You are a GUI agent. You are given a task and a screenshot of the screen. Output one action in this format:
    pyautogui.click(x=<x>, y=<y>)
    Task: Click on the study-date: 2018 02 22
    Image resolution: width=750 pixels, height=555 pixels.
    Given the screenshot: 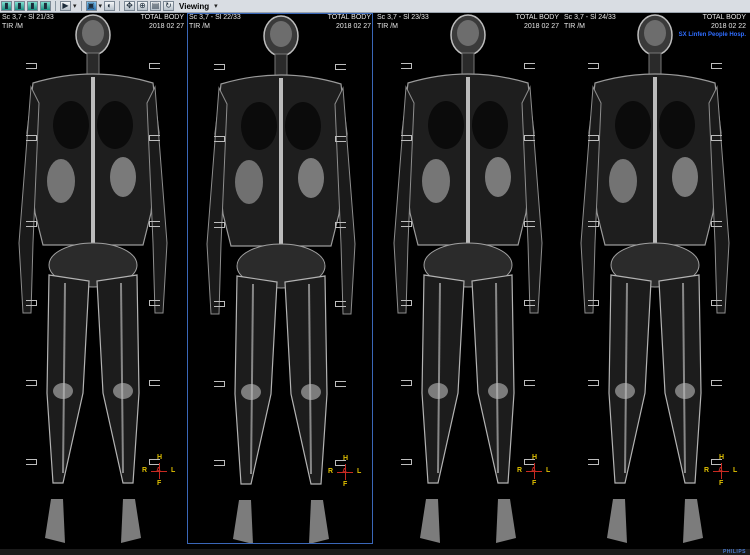 What is the action you would take?
    pyautogui.click(x=728, y=26)
    